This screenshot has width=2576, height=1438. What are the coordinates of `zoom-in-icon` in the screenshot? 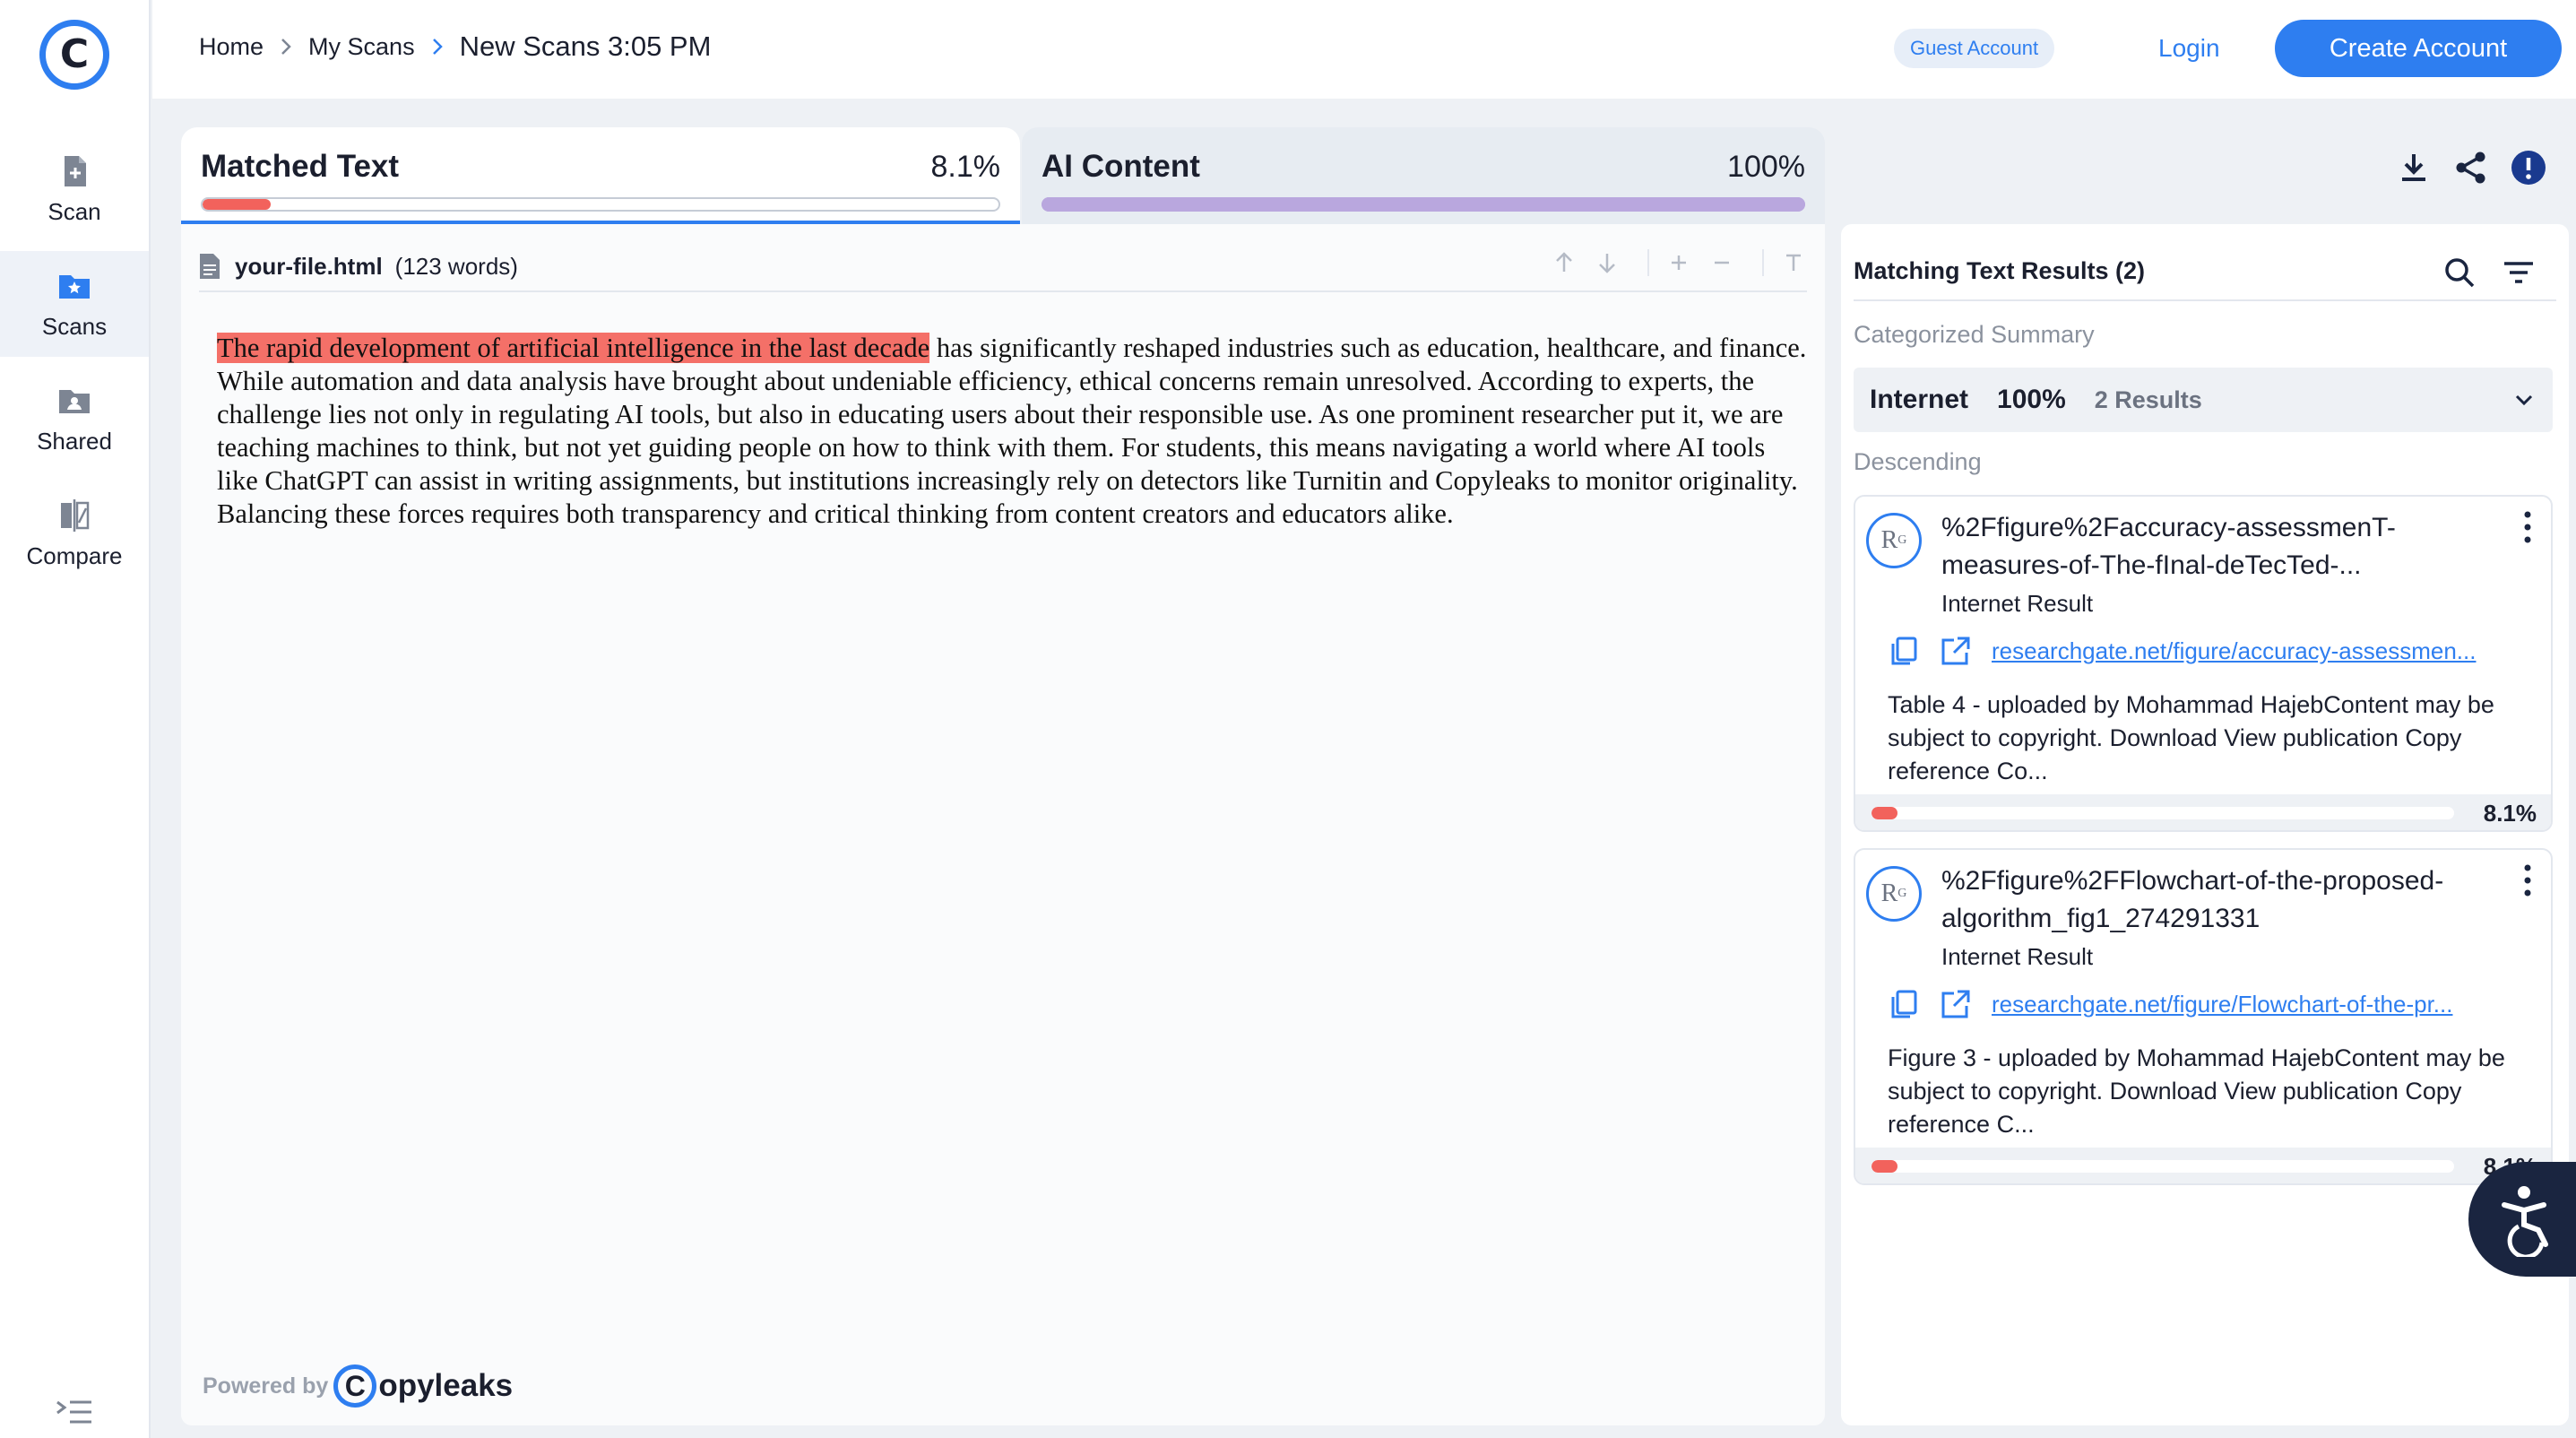 It's located at (1678, 262).